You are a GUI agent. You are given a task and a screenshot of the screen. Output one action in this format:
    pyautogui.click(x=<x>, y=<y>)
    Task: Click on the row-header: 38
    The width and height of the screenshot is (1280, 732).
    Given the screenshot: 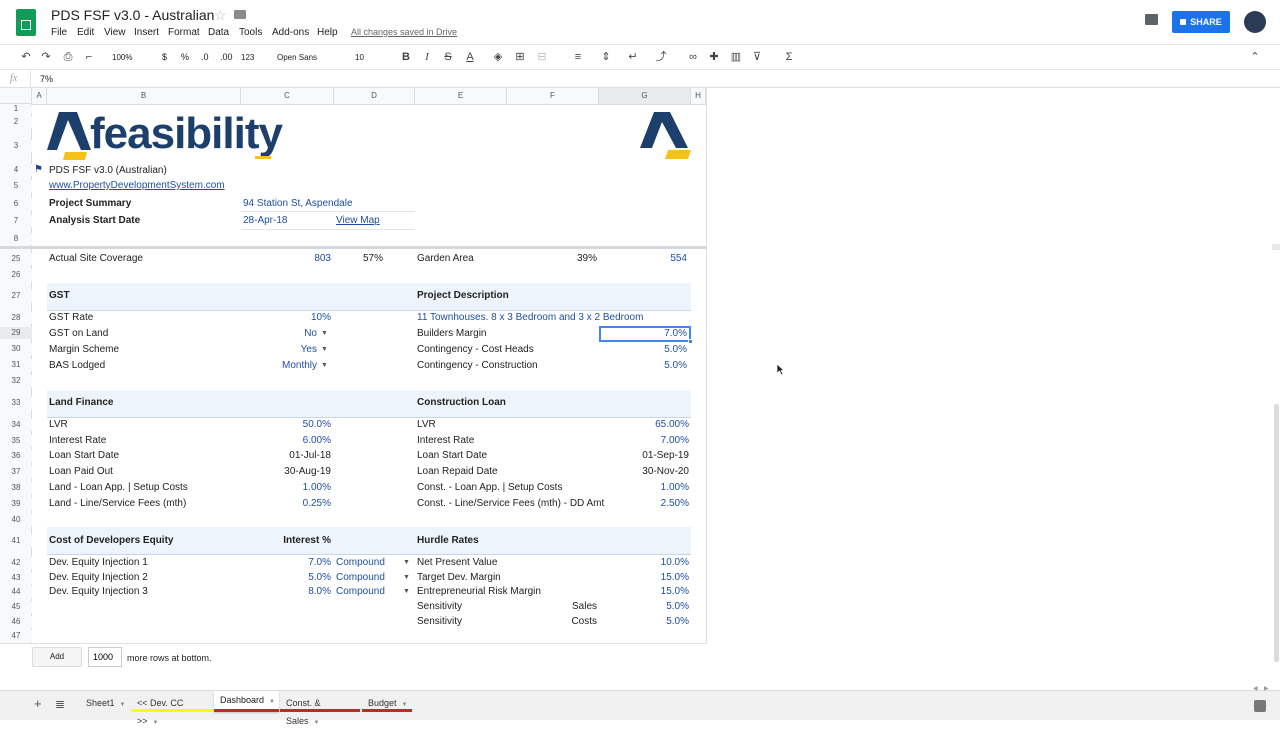 What is the action you would take?
    pyautogui.click(x=16, y=488)
    